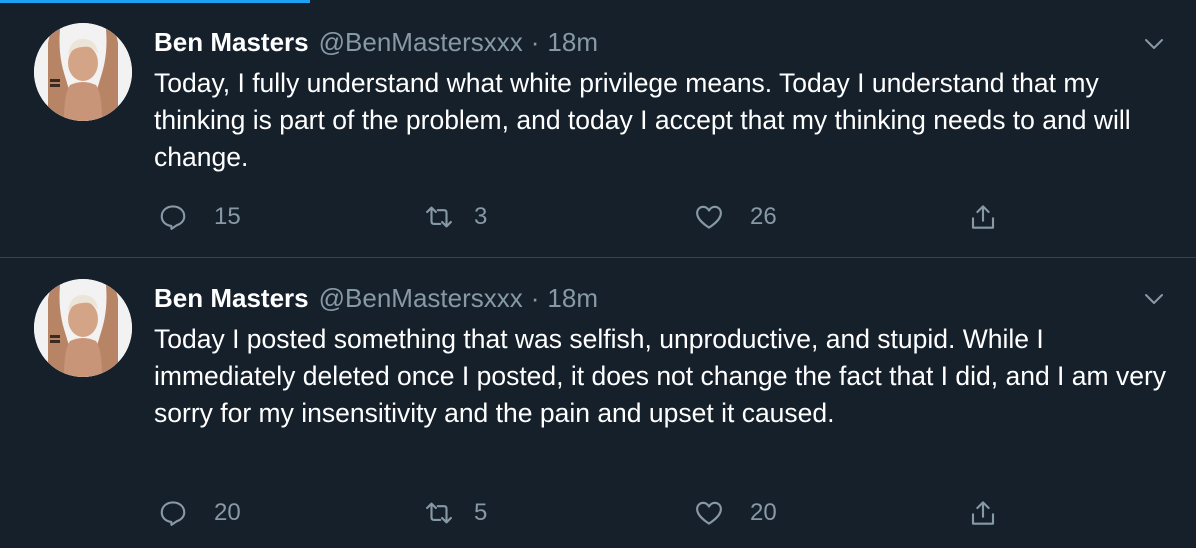 This screenshot has width=1196, height=548. What do you see at coordinates (455, 217) in the screenshot?
I see `retweet-button: 3` at bounding box center [455, 217].